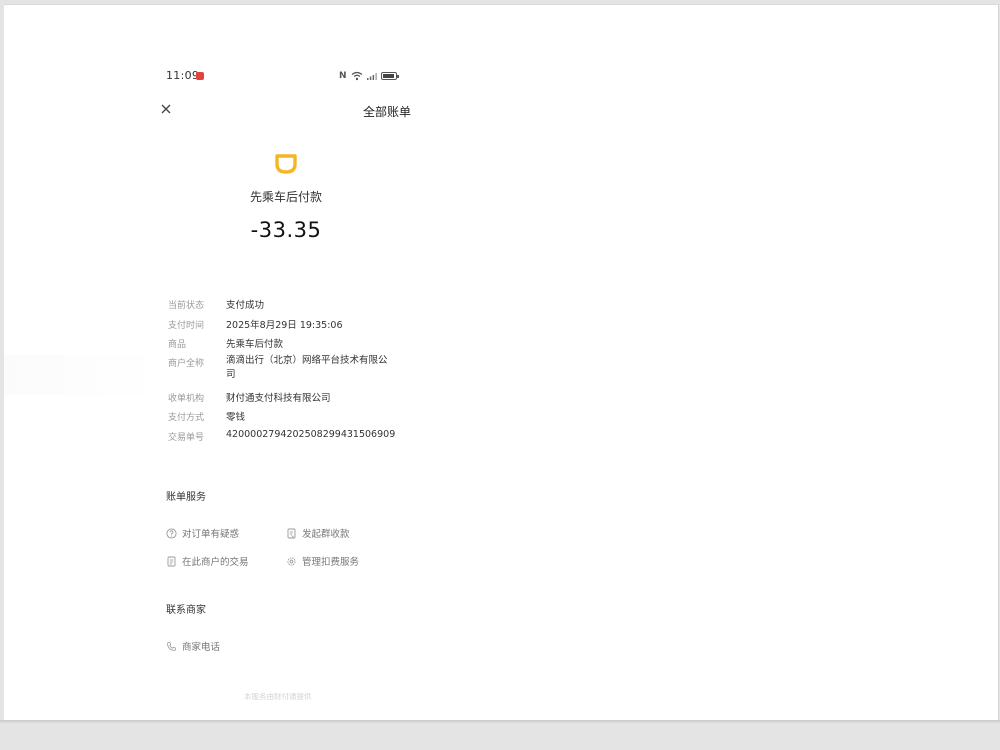 This screenshot has height=750, width=1000. I want to click on group-receipt-icon, so click(291, 533).